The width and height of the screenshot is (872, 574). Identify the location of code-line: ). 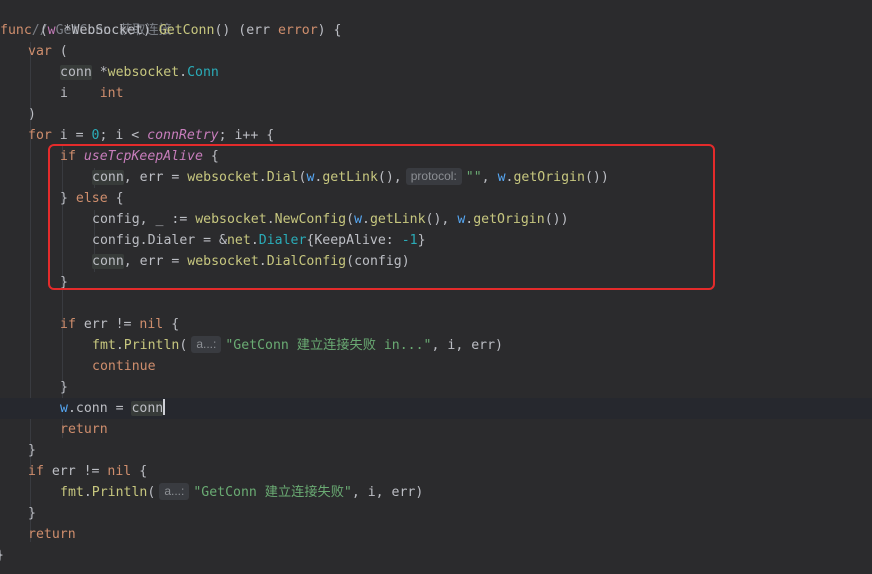
(450, 114).